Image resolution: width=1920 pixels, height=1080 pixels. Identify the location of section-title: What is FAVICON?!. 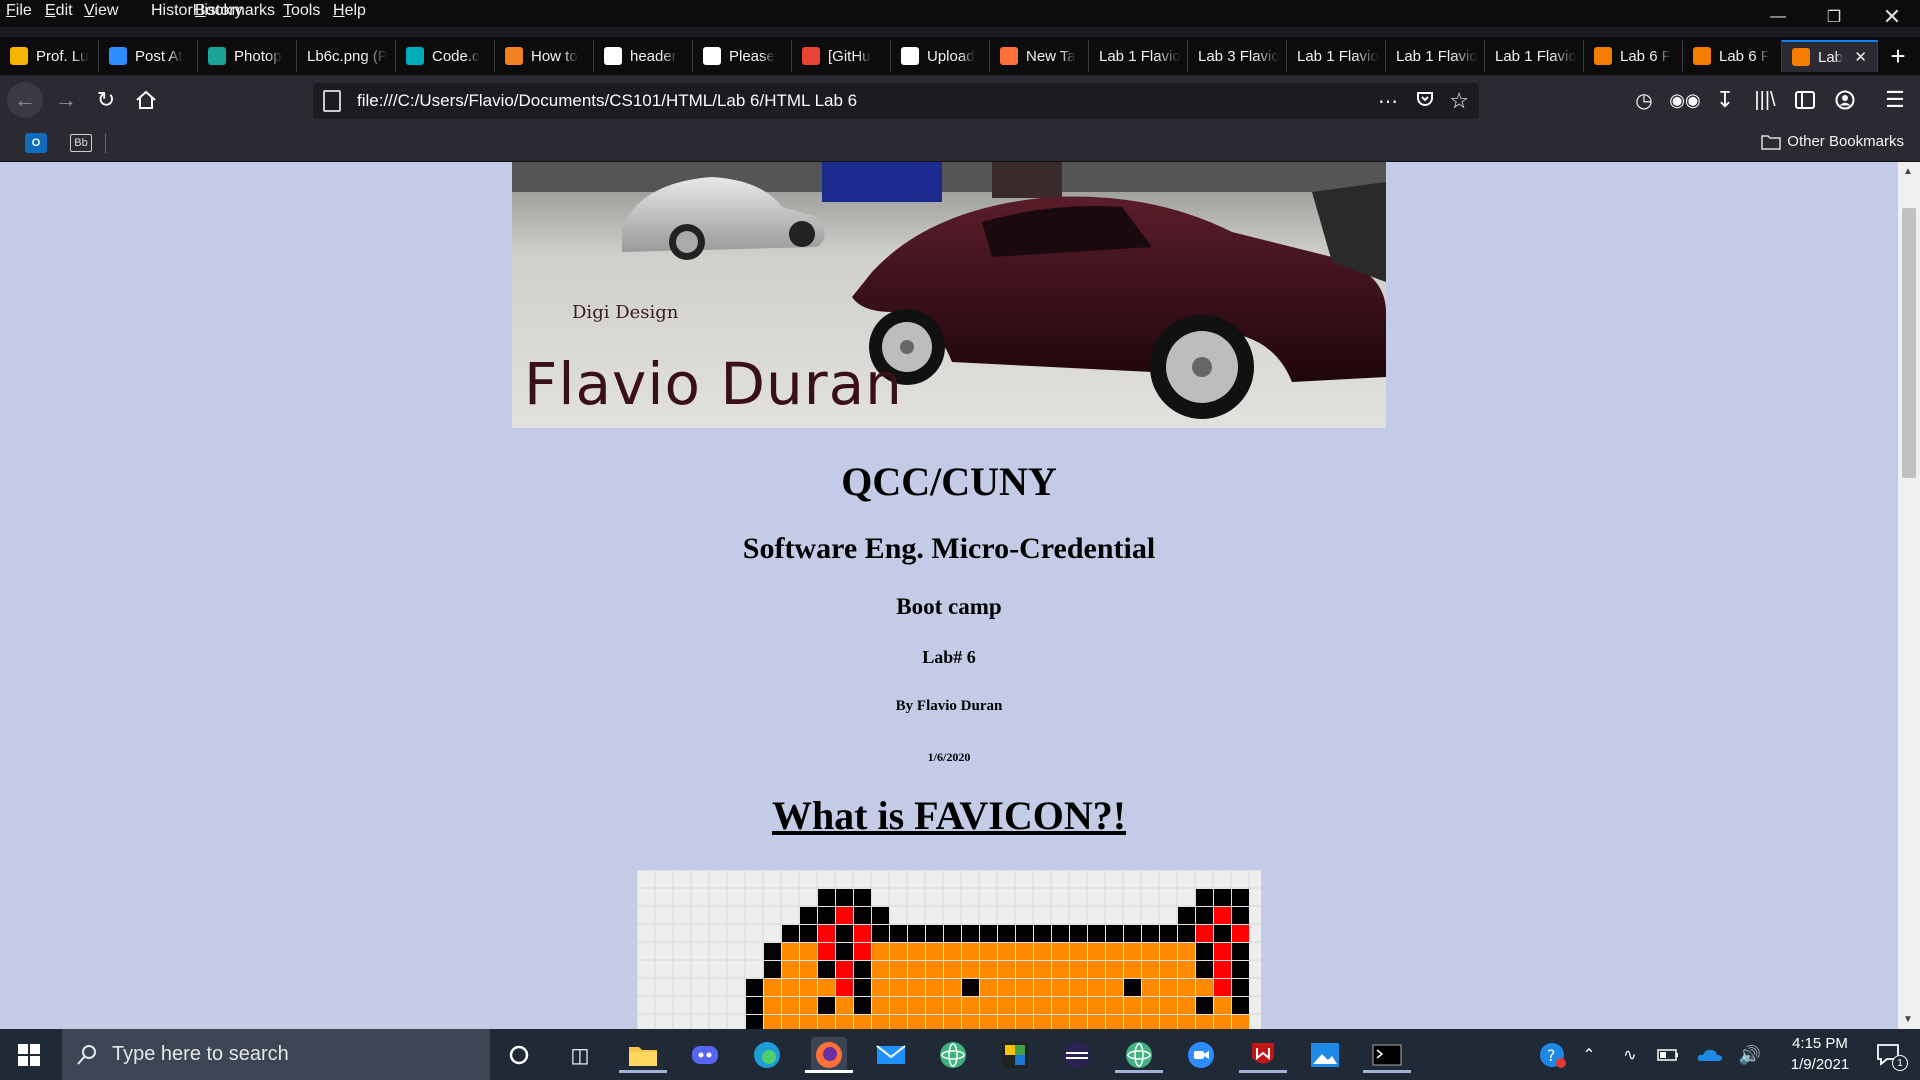
(949, 815).